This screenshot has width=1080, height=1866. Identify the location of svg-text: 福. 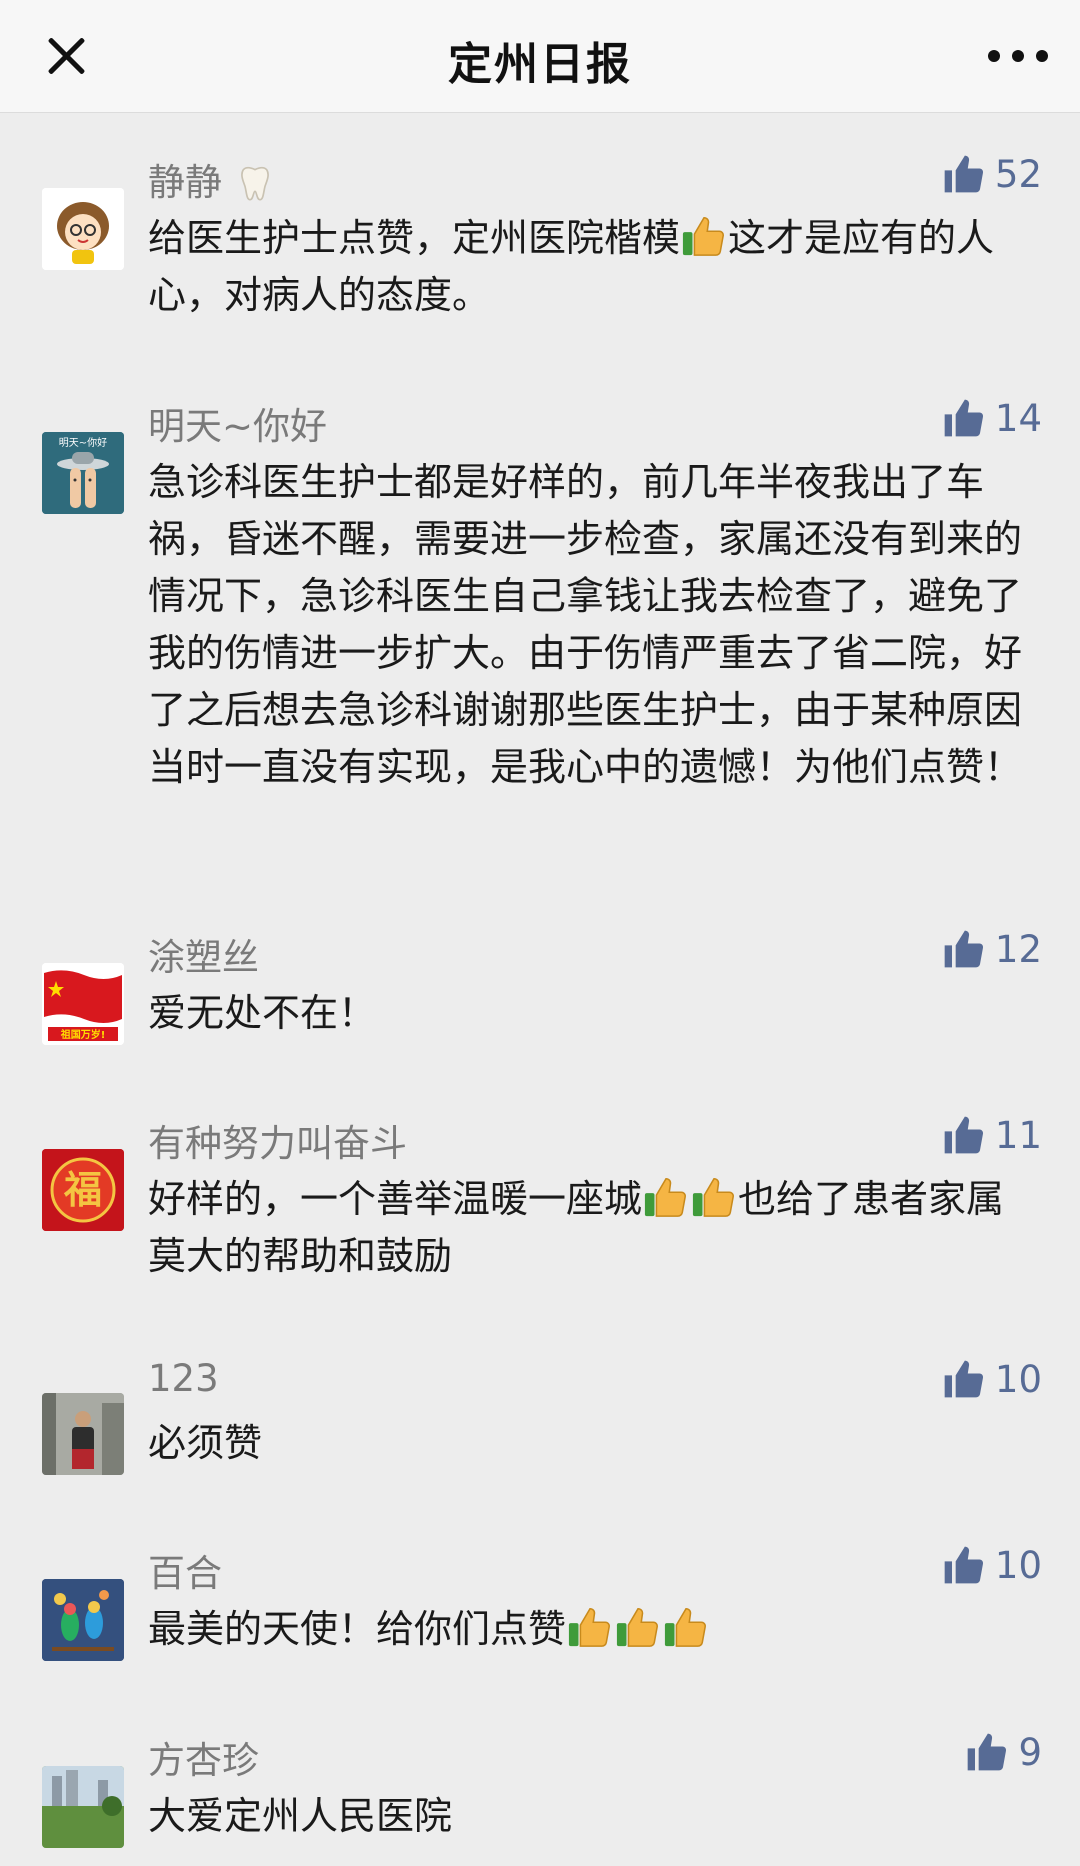
(82, 1189).